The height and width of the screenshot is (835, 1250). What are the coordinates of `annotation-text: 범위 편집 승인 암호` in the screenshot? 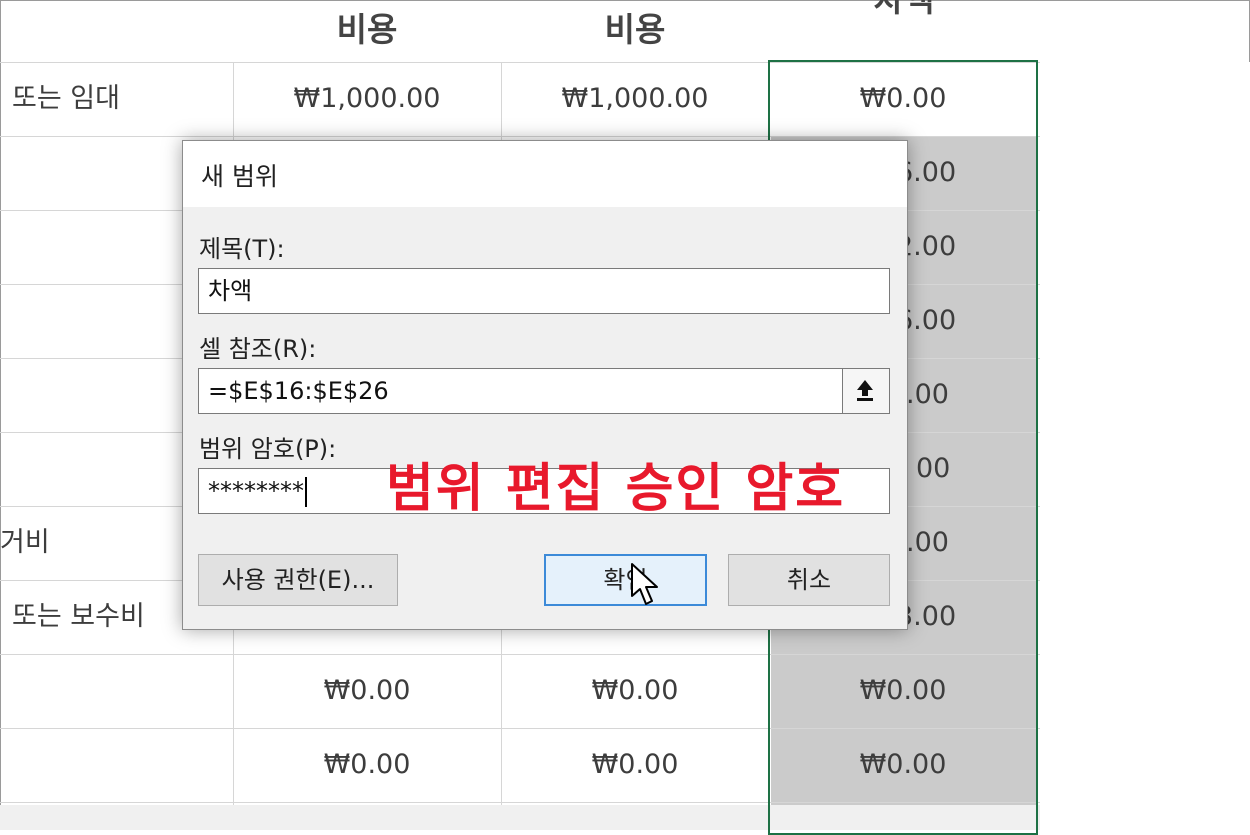 It's located at (616, 489).